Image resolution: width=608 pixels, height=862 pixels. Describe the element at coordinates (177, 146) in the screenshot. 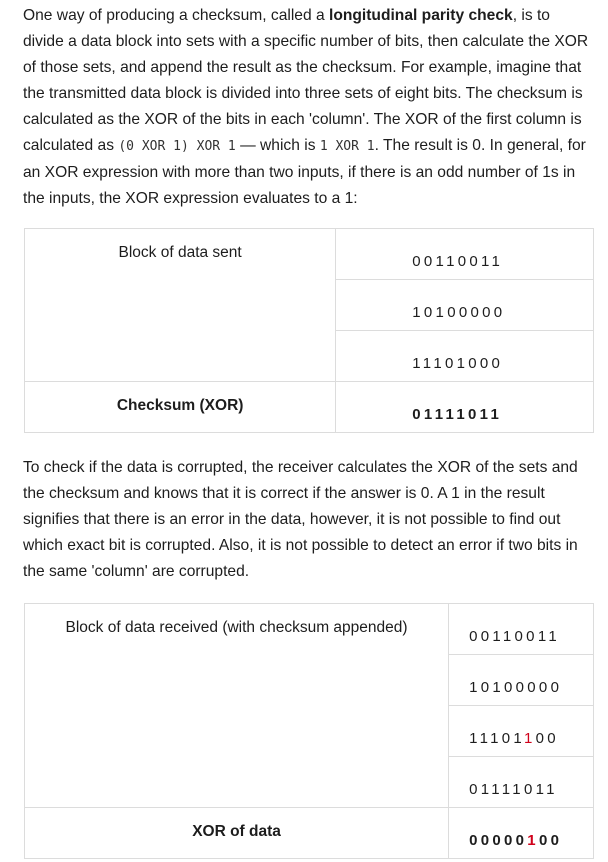

I see `code-xor-expression: (0 XOR 1) XOR 1` at that location.